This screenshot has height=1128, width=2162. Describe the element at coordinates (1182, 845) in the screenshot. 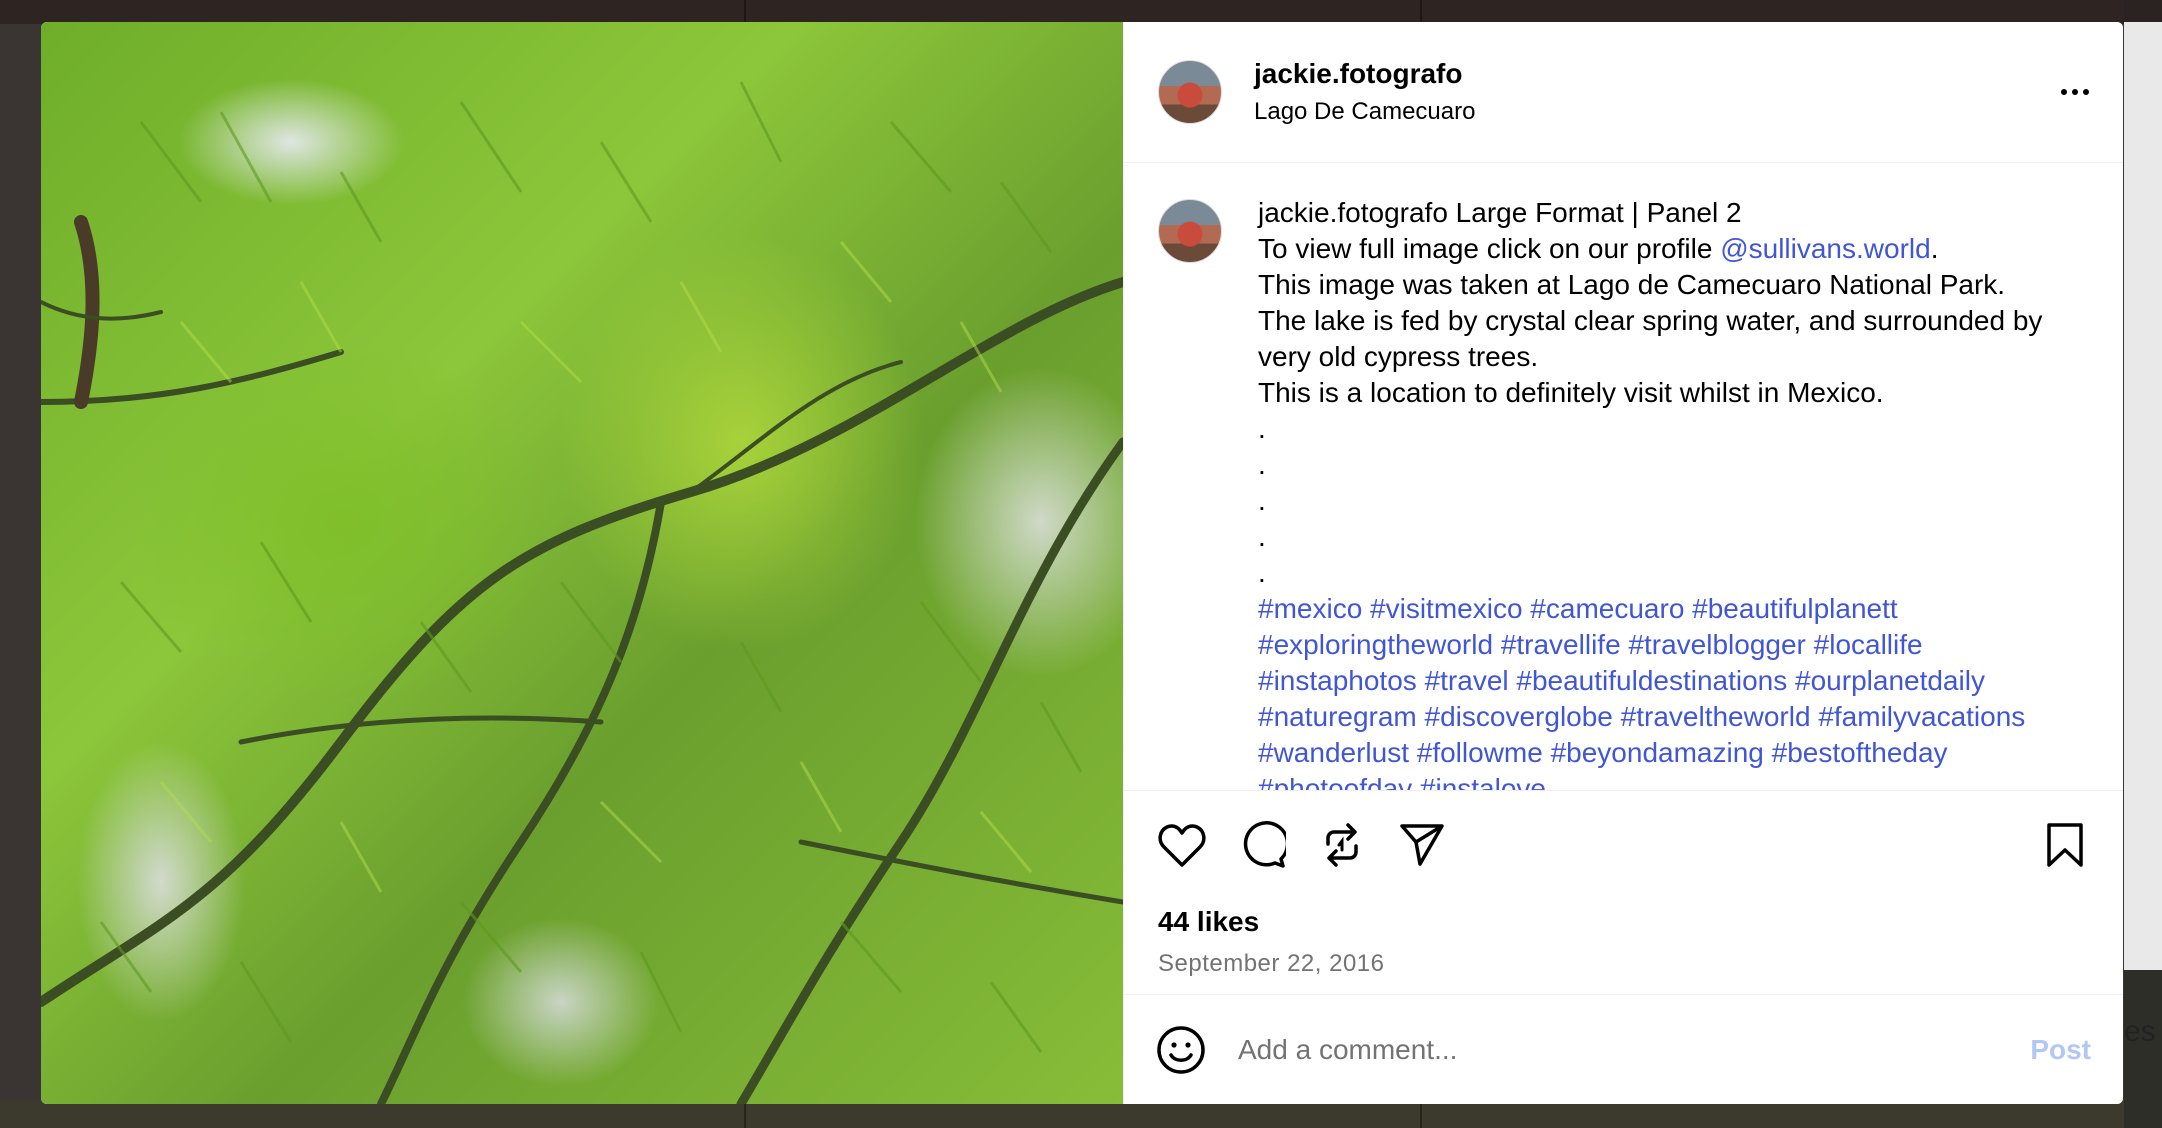

I see `heart-icon` at that location.